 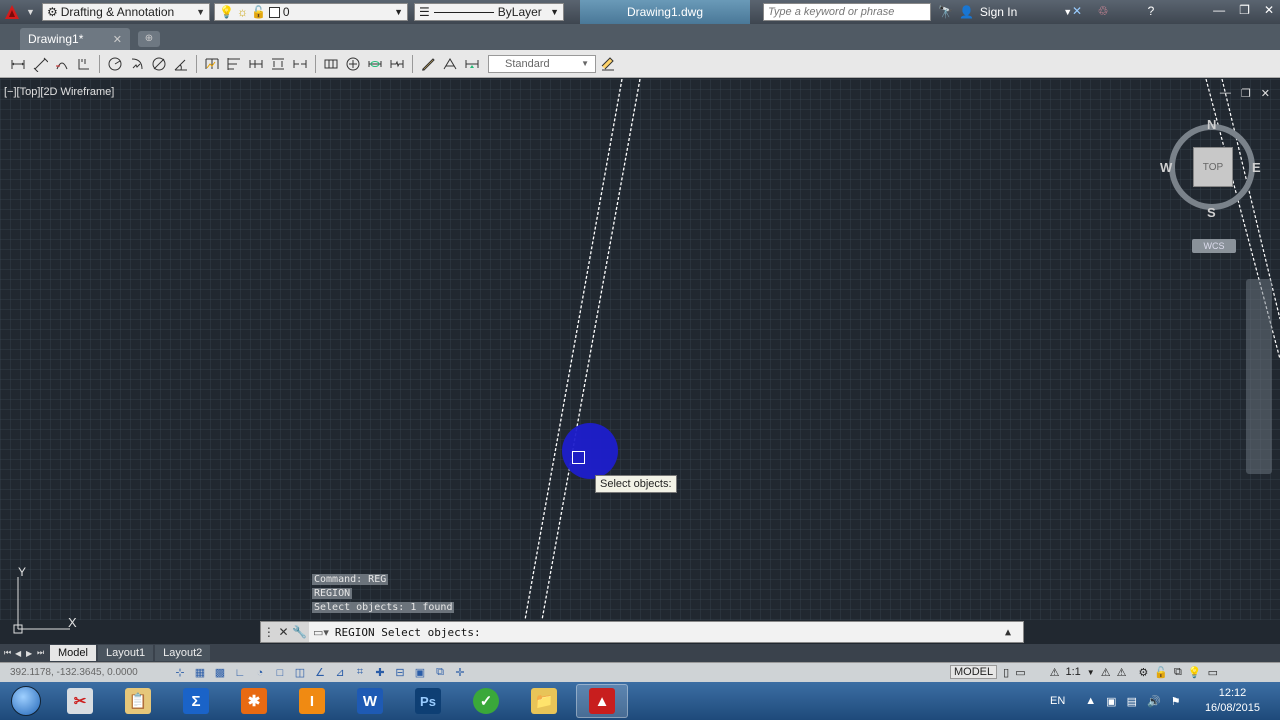 I want to click on workspace-switch-icon: ⚙, so click(x=1143, y=672).